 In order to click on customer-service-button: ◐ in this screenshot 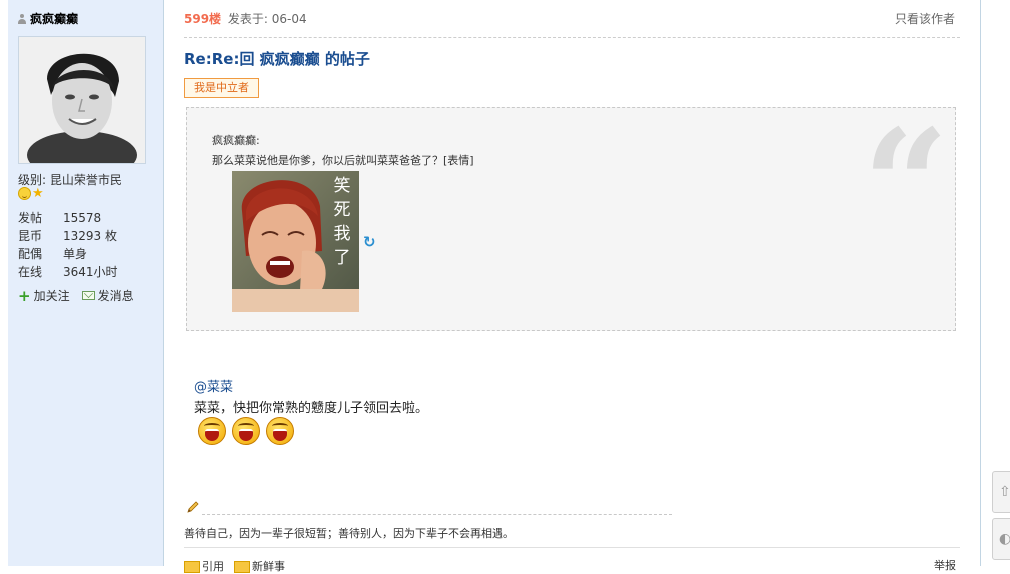, I will do `click(1001, 539)`.